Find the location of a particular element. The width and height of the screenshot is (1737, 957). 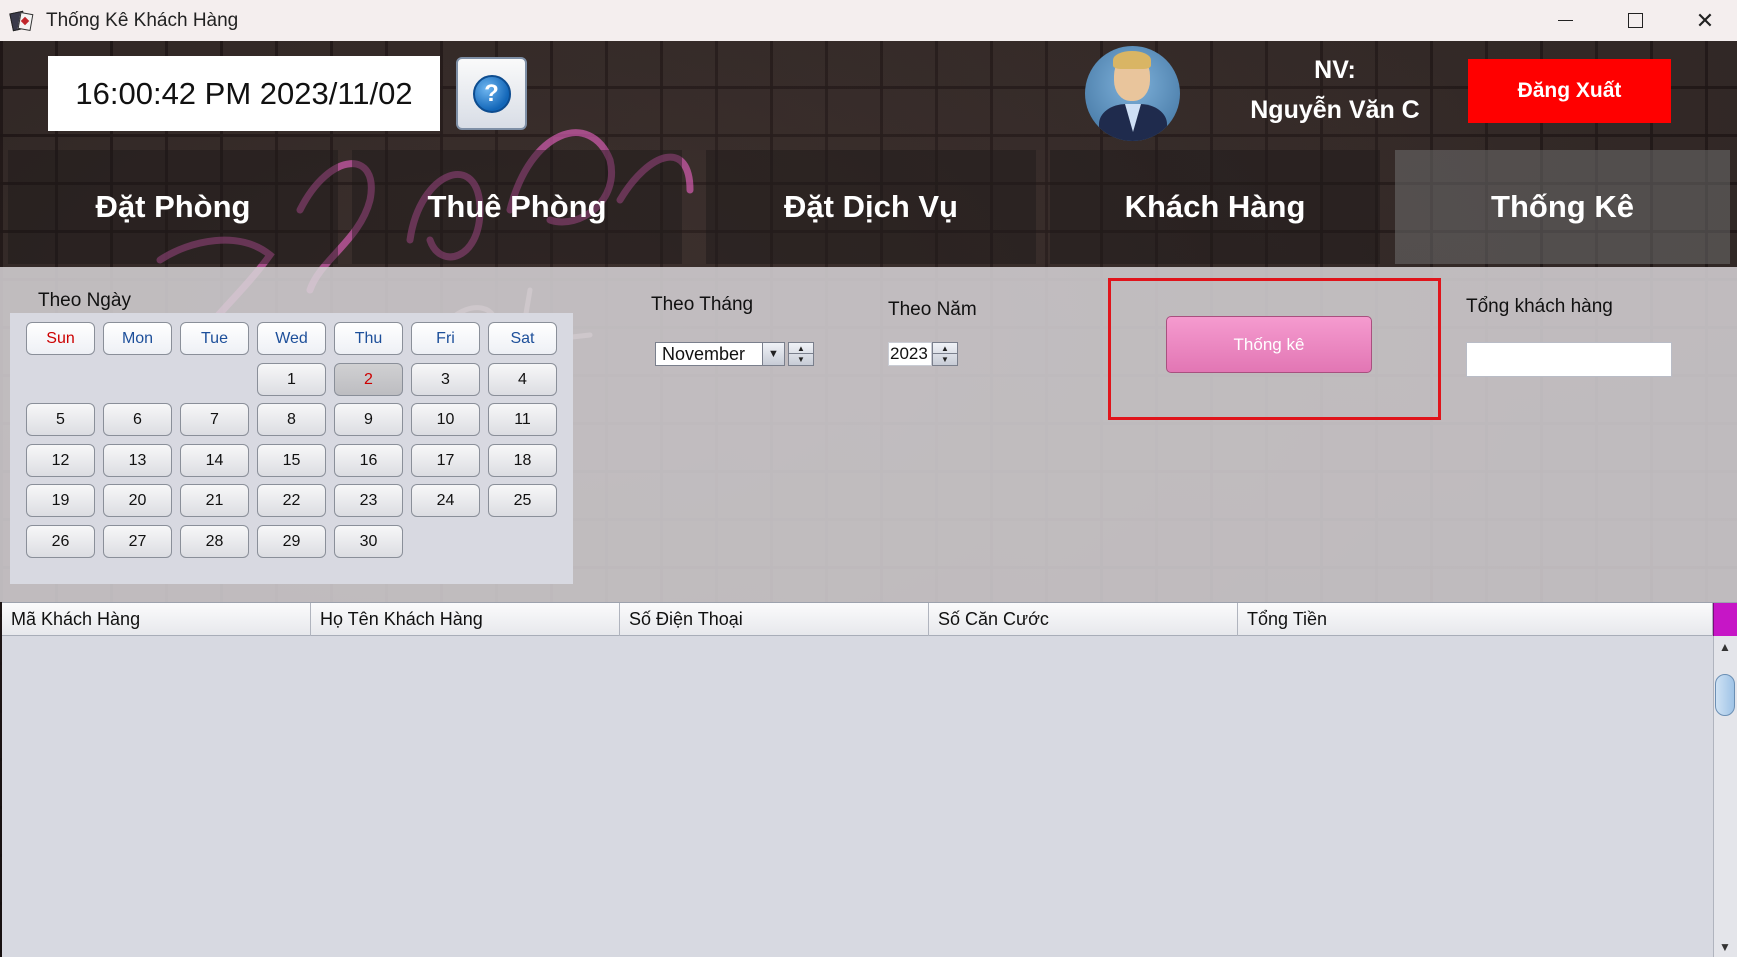

month-filter-label: Theo Tháng is located at coordinates (702, 304).